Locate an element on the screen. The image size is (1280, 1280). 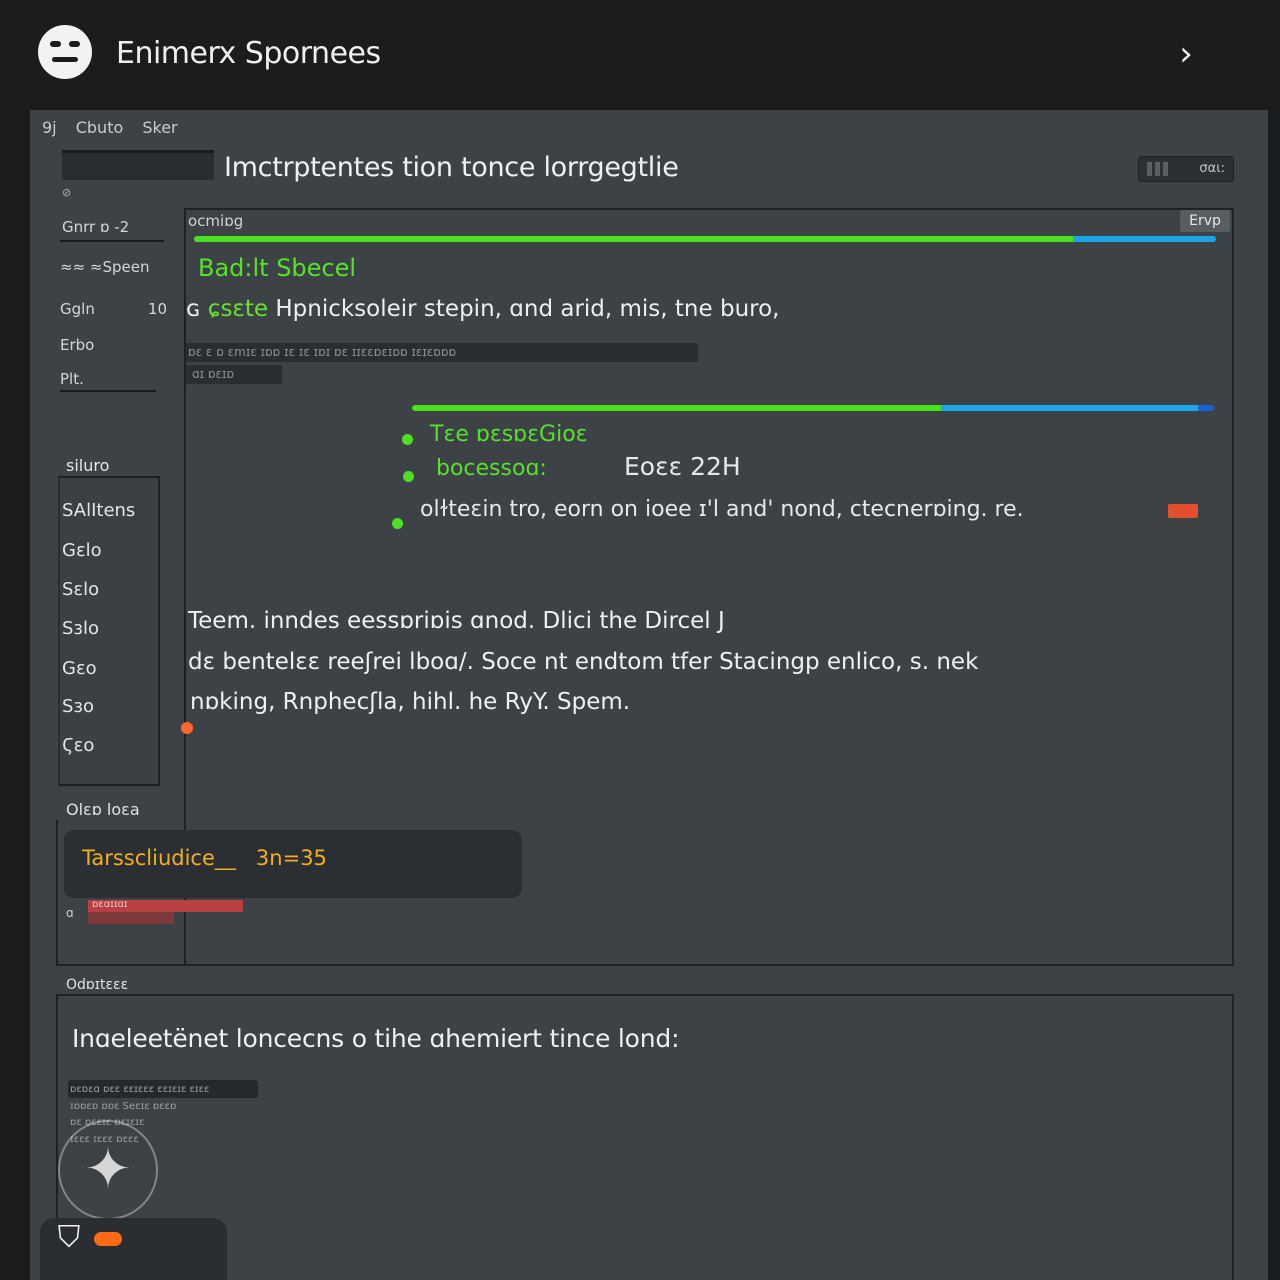
list-item: Tɛe ɒɛsɒɛGioɛ is located at coordinates (509, 434).